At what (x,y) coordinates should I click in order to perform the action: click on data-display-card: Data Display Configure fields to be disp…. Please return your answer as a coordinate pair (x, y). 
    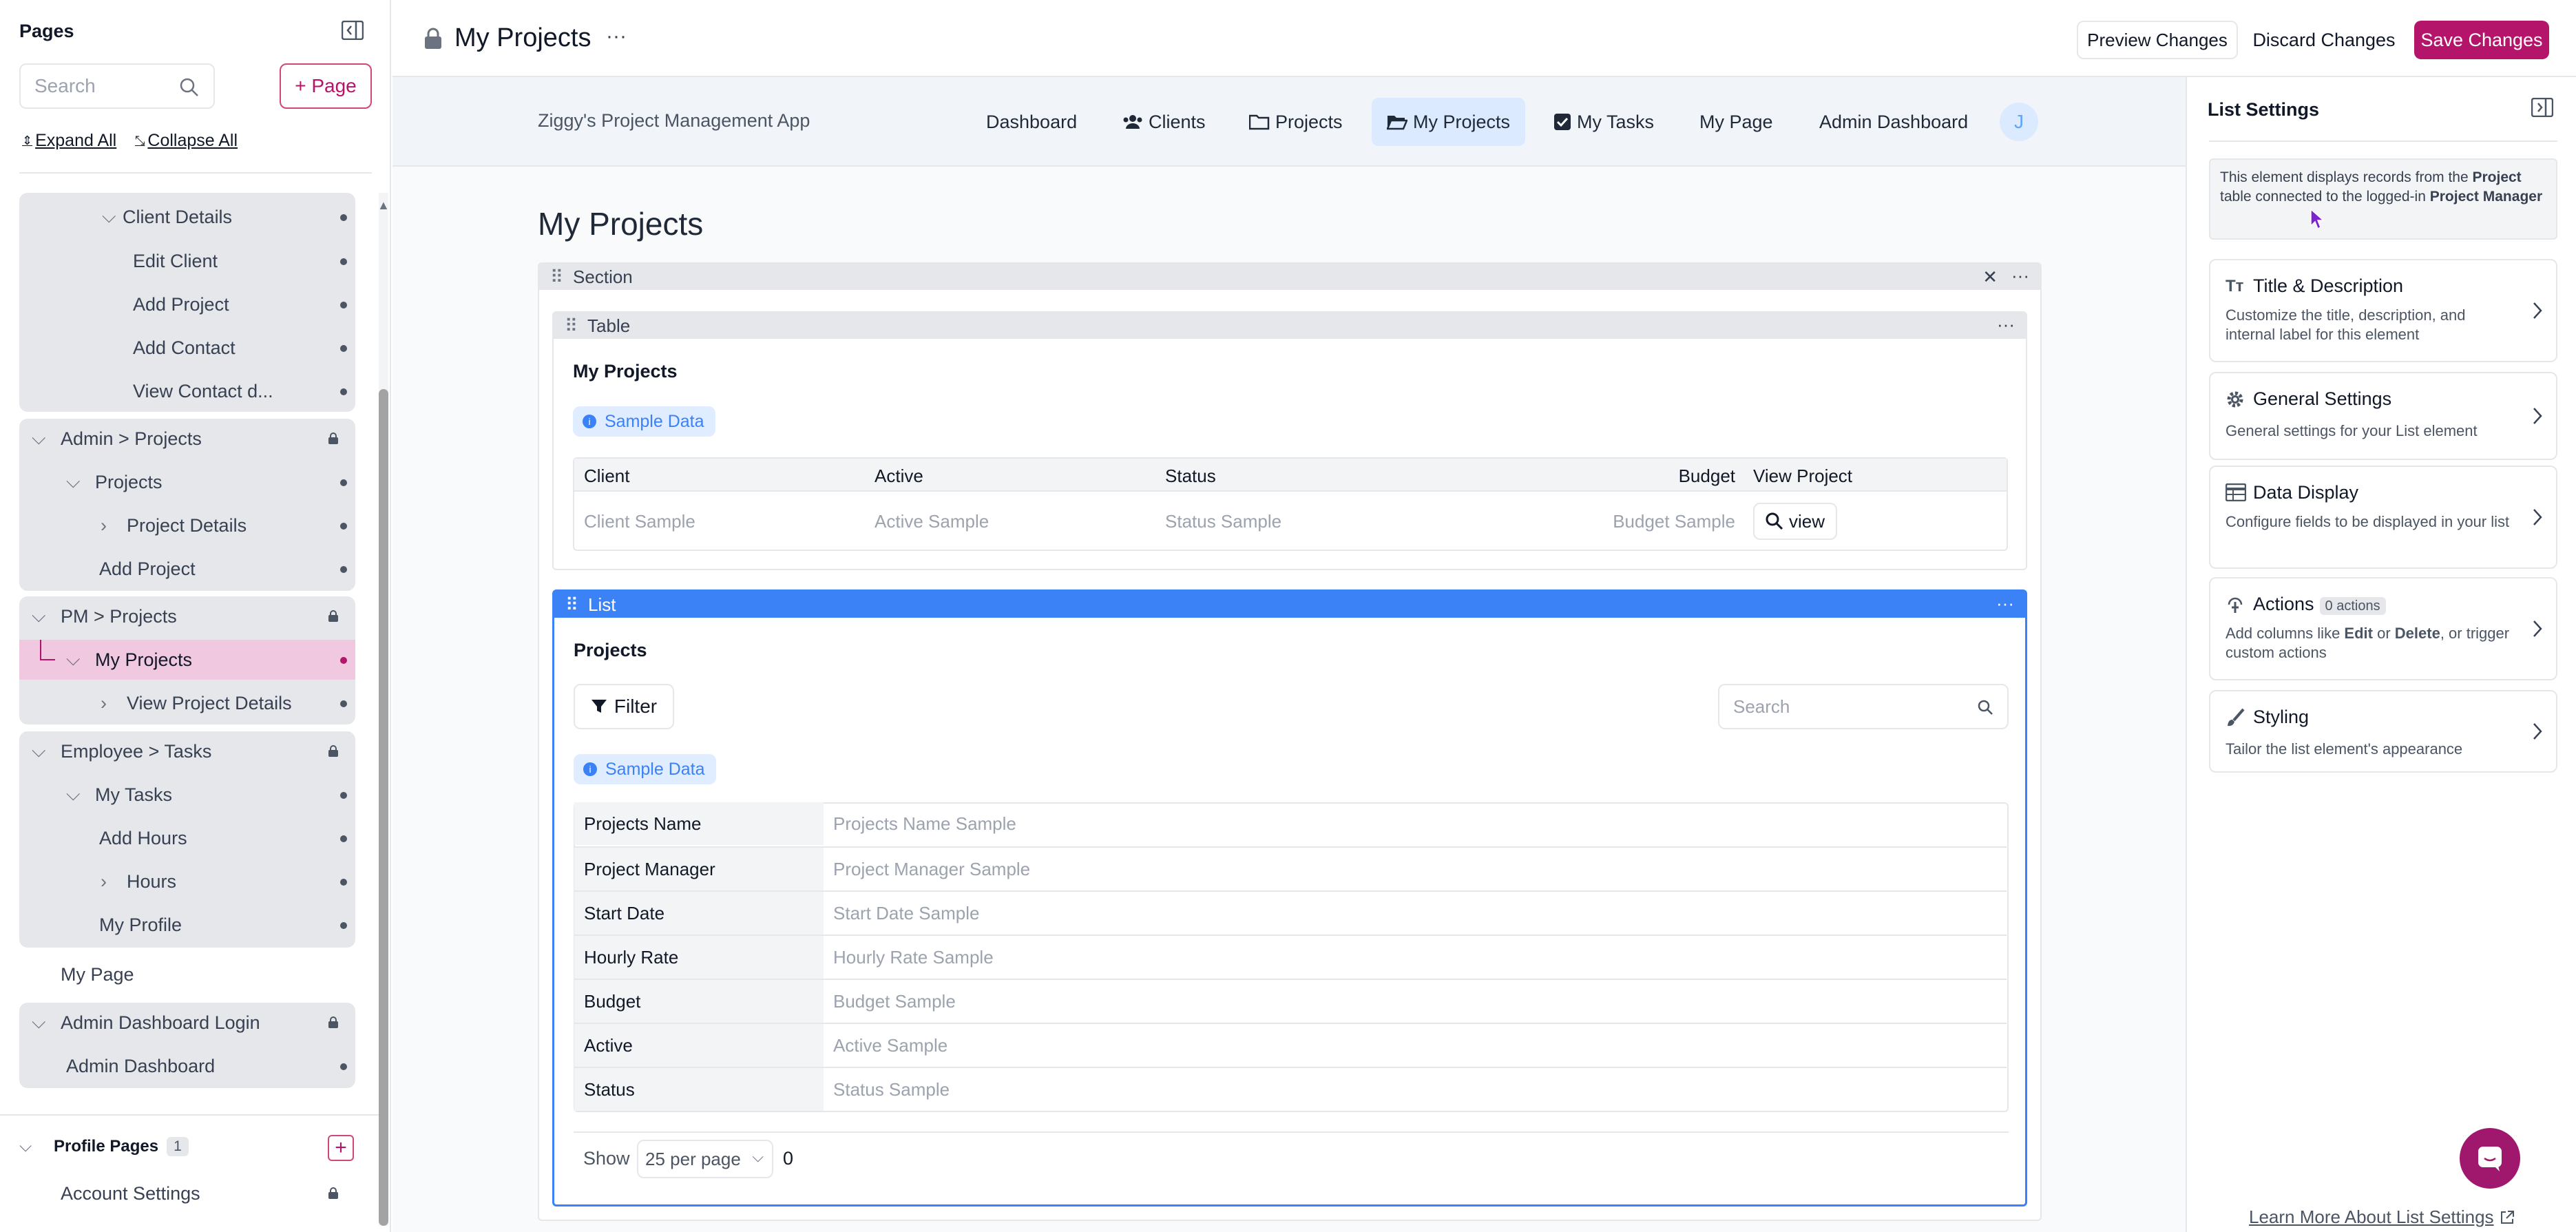
    Looking at the image, I should click on (2383, 517).